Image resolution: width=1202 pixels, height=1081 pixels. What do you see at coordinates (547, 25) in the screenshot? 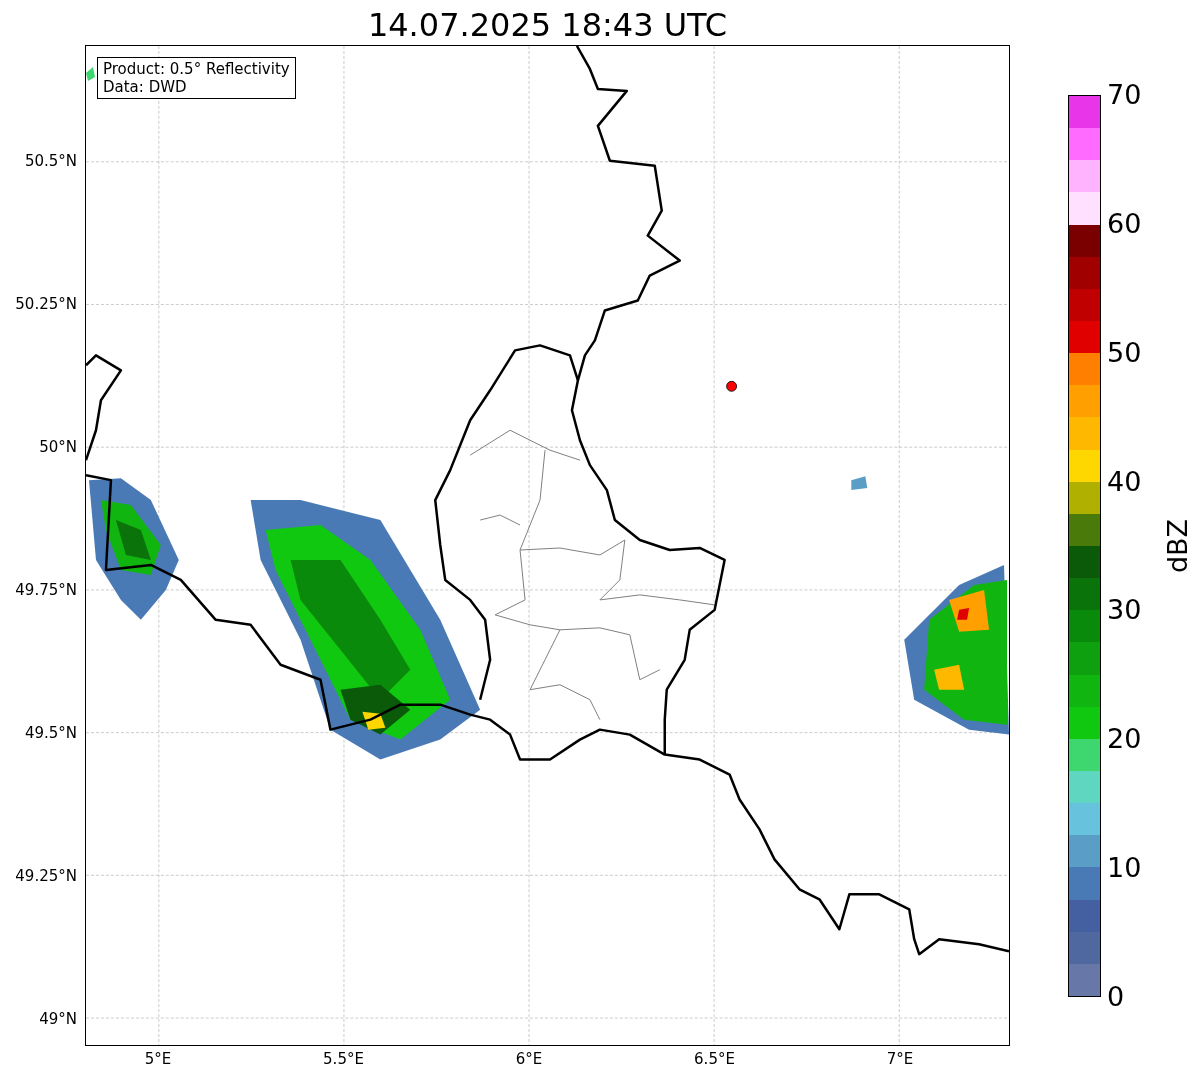
I see `chart-title: 14.07.2025 18:43 UTC` at bounding box center [547, 25].